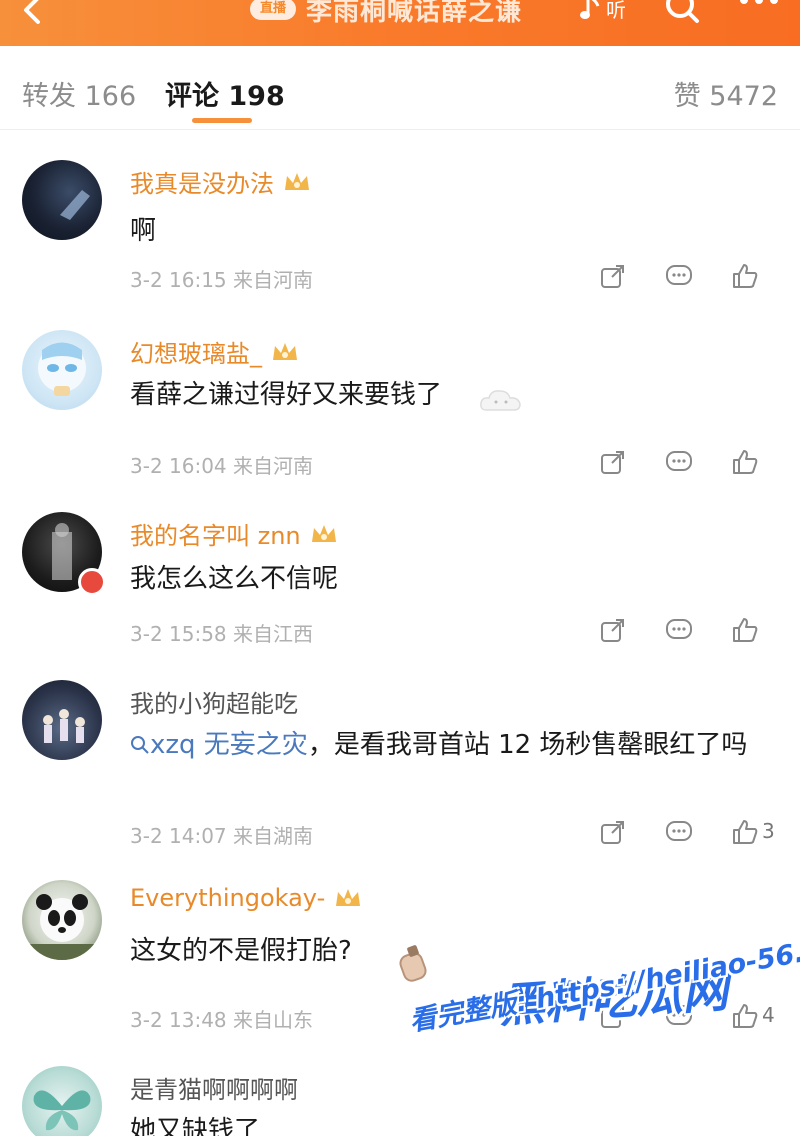  Describe the element at coordinates (726, 93) in the screenshot. I see `tab-likes: 赞 5472` at that location.